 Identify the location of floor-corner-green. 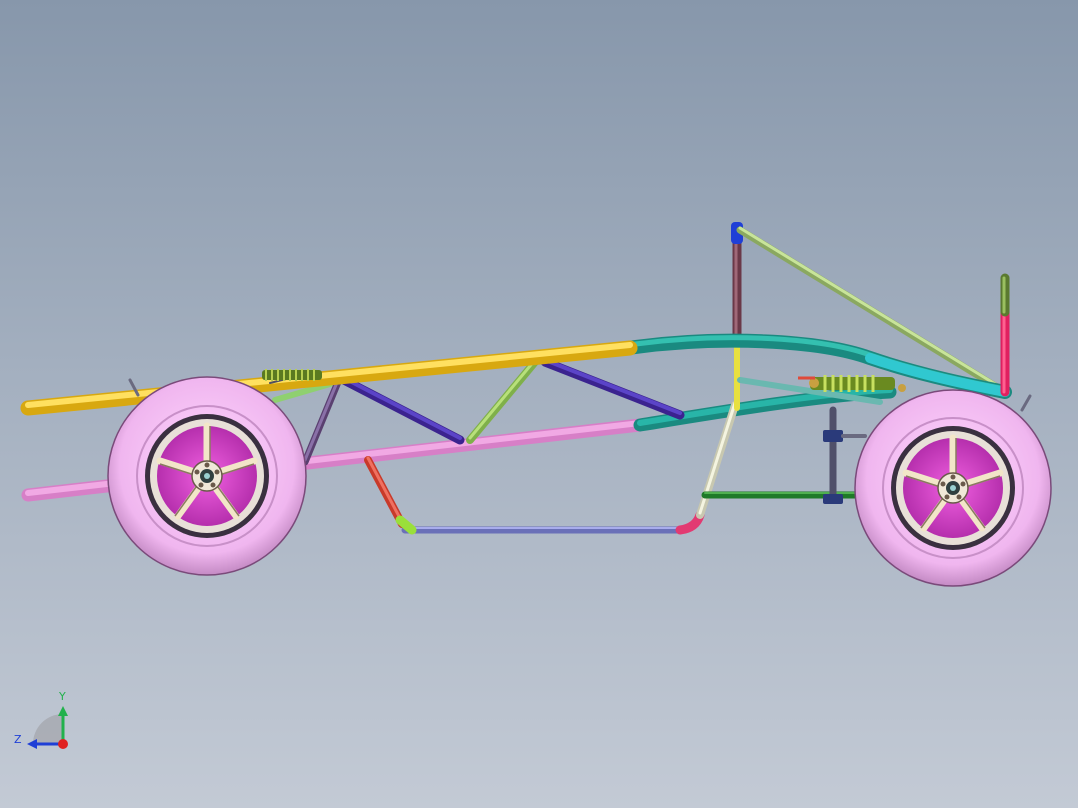
(406, 525).